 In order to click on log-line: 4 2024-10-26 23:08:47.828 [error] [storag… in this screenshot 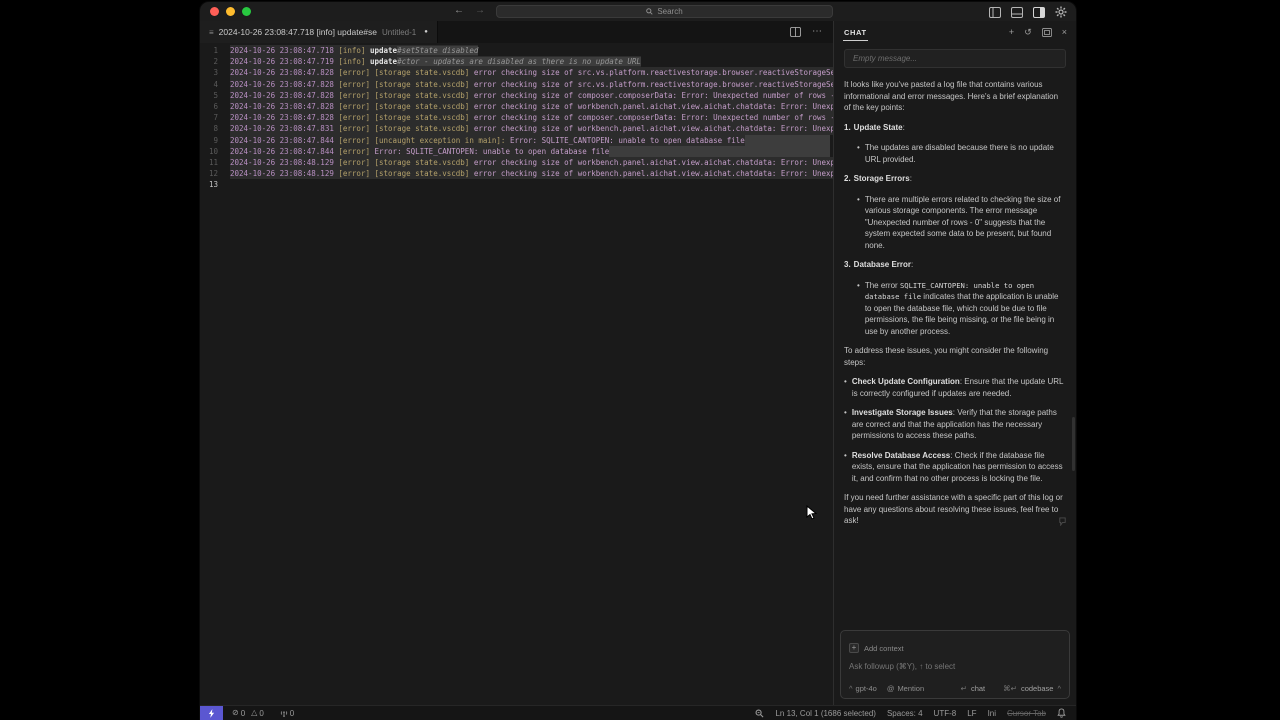, I will do `click(516, 84)`.